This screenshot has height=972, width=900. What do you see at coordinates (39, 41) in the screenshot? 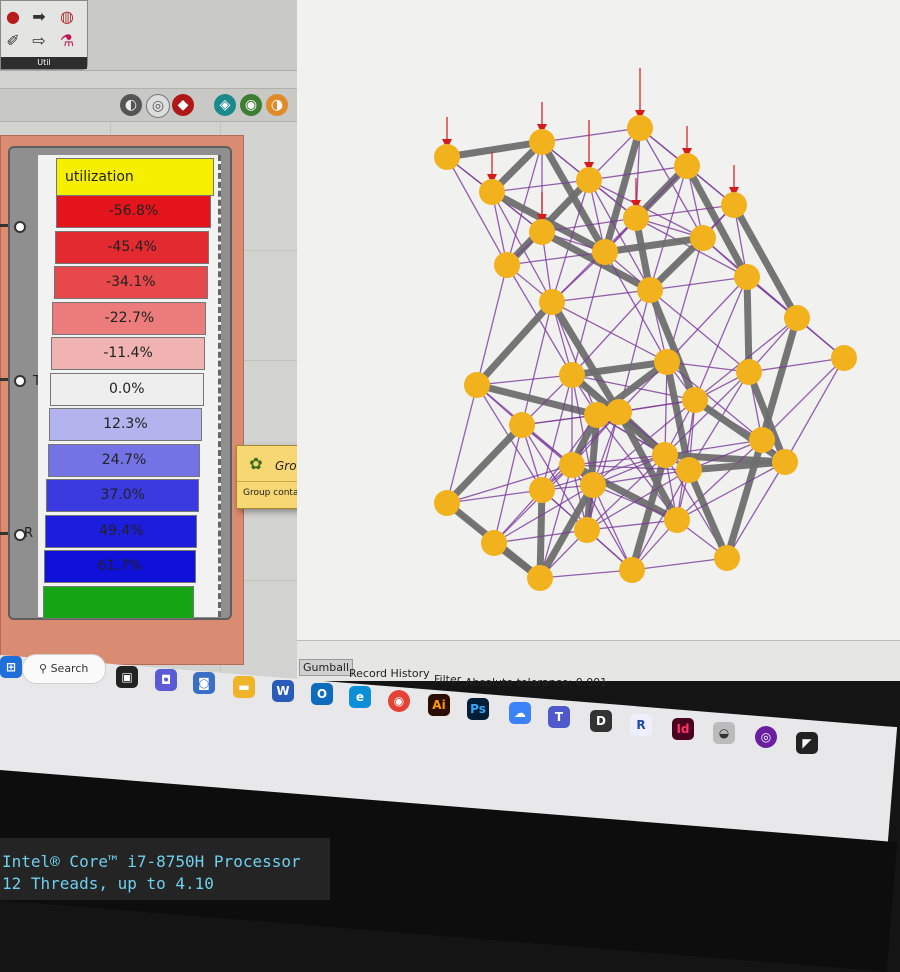
I see `arrow-right-outline-icon: ⇨` at bounding box center [39, 41].